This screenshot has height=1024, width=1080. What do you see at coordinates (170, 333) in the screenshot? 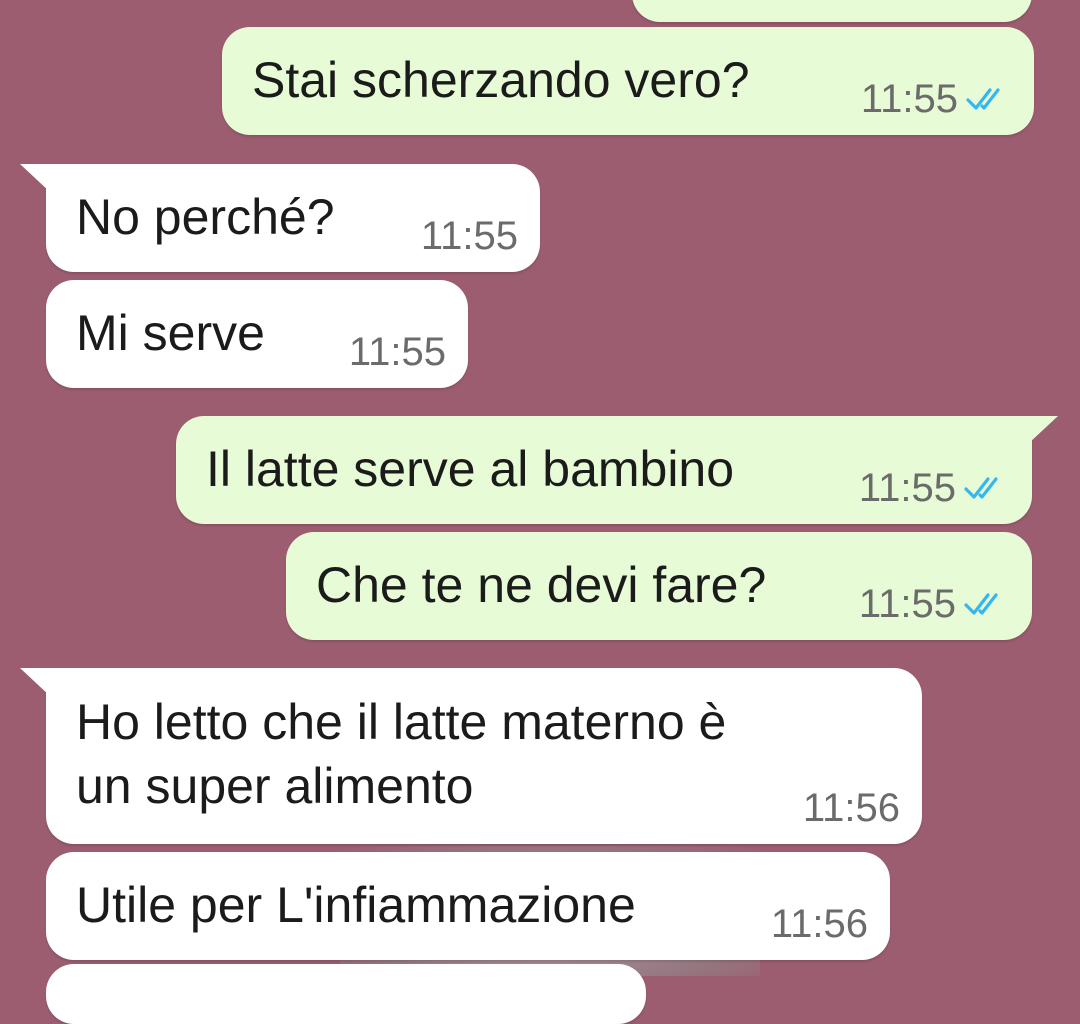
I see `message-text: Mi serve` at bounding box center [170, 333].